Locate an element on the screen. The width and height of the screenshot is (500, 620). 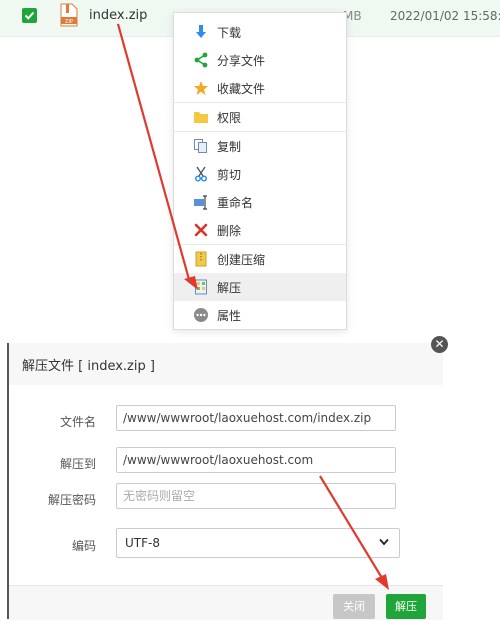
menu-item-rename: 重命名 is located at coordinates (260, 202).